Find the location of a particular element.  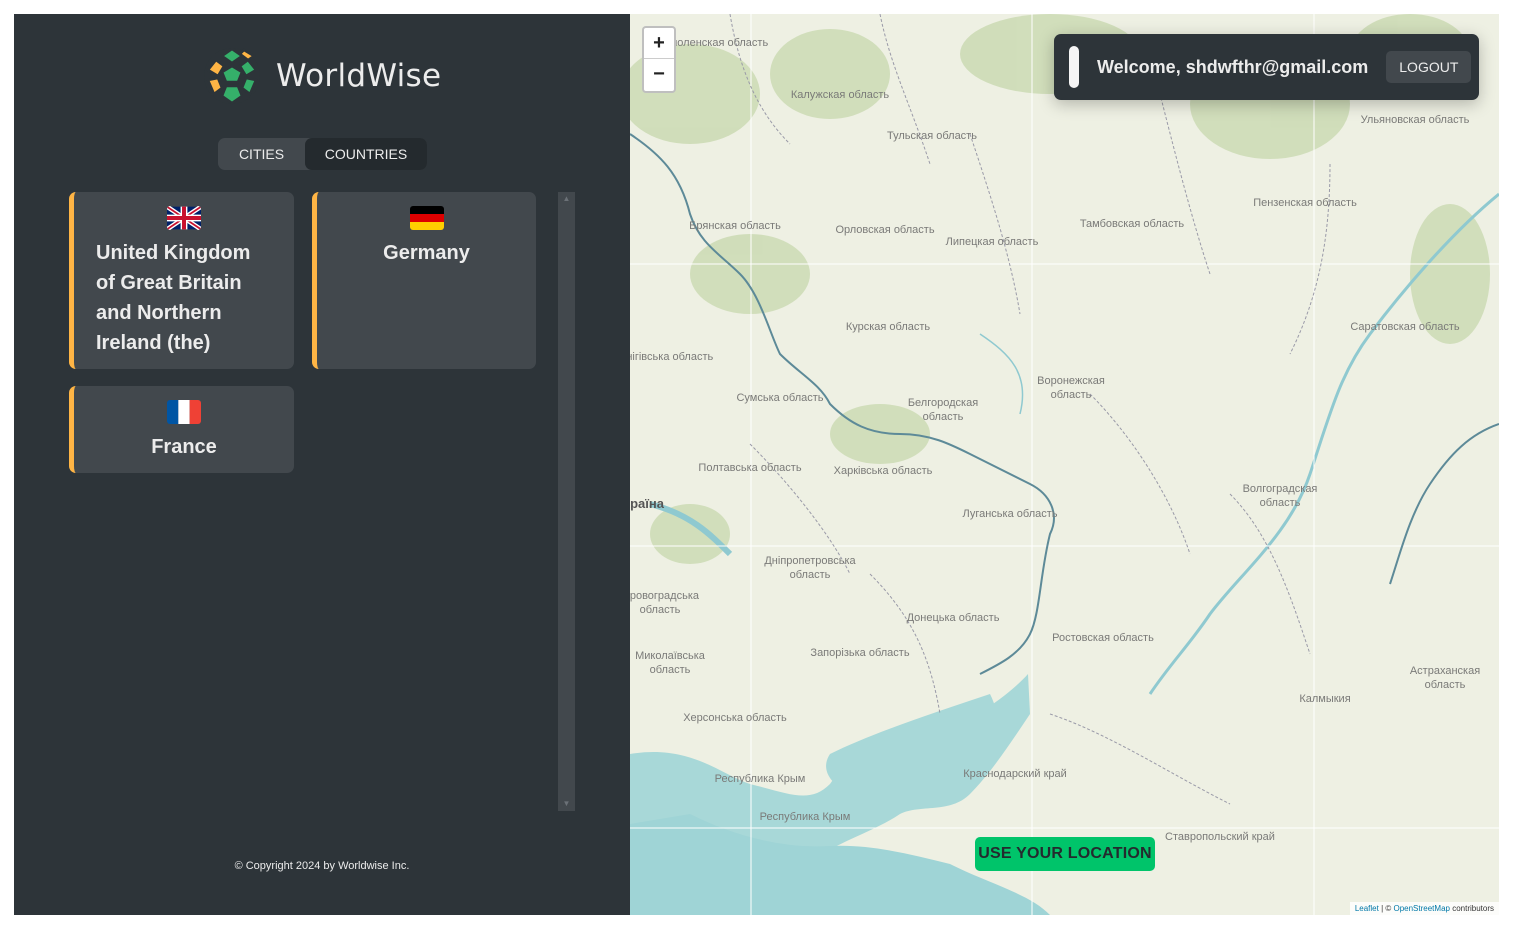

scroll-down-icon: ▼ is located at coordinates (566, 804).